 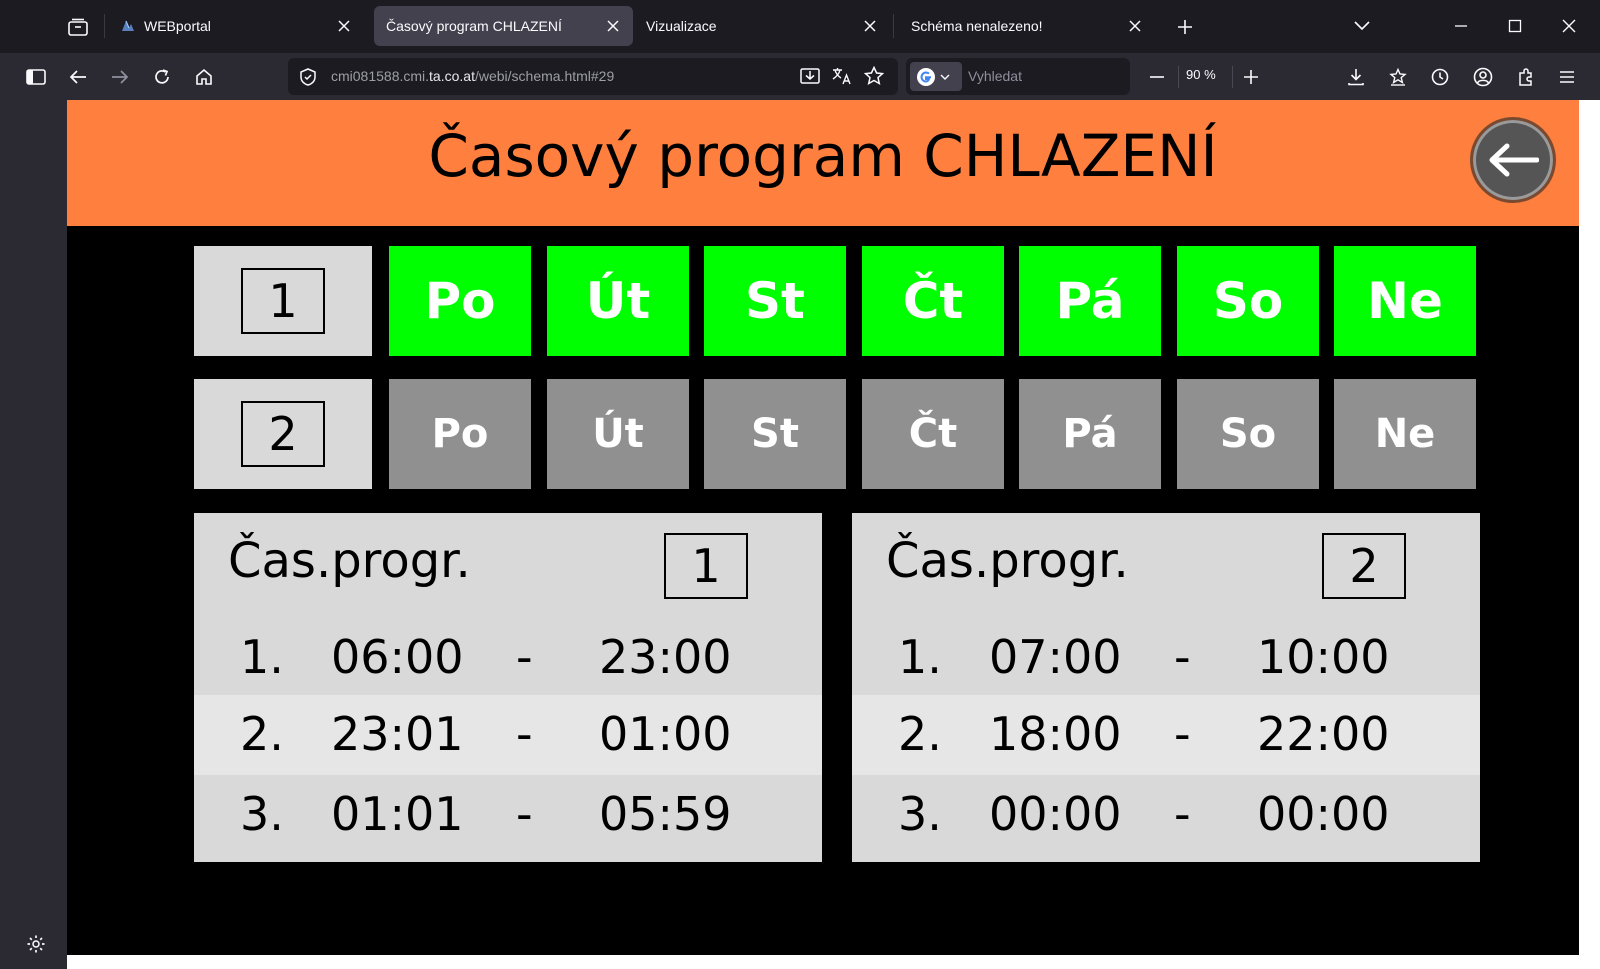 What do you see at coordinates (1055, 814) in the screenshot?
I see `slot-start-time: 00:00` at bounding box center [1055, 814].